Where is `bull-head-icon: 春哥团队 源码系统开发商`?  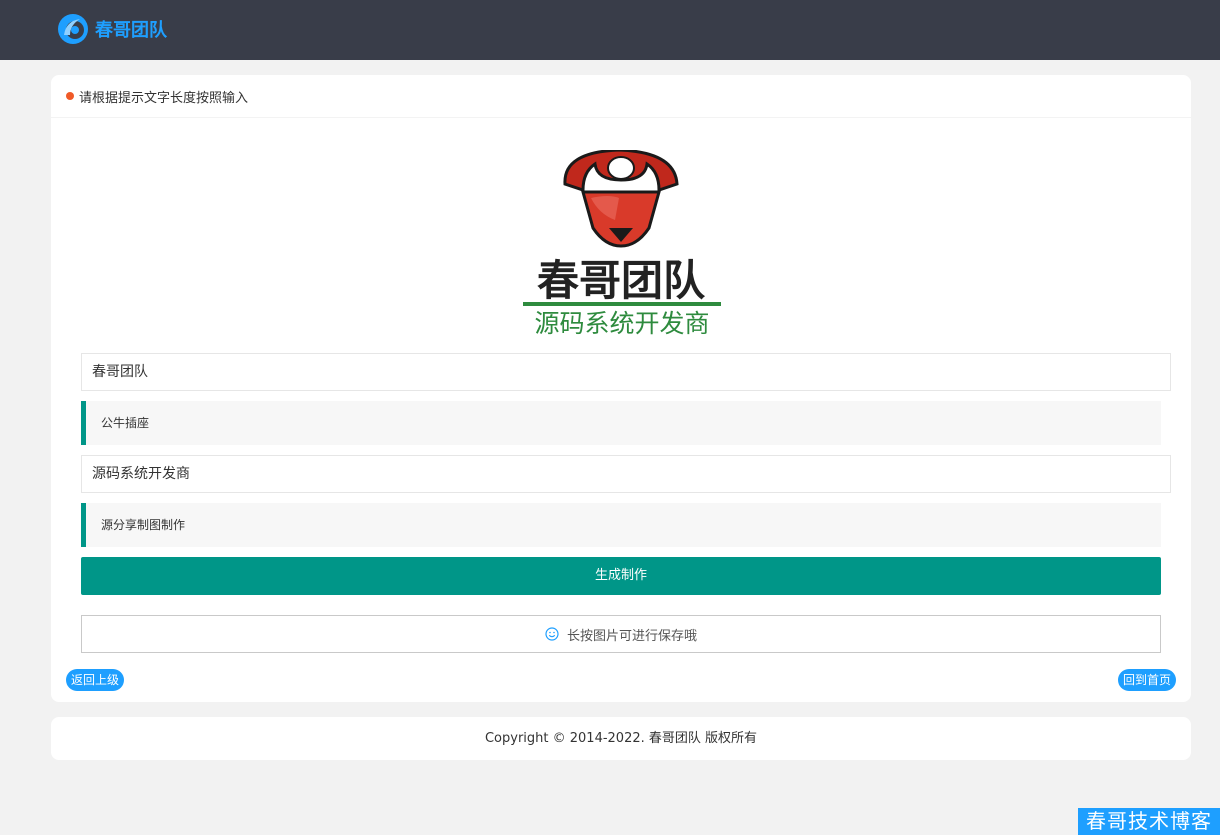 bull-head-icon: 春哥团队 源码系统开发商 is located at coordinates (622, 243).